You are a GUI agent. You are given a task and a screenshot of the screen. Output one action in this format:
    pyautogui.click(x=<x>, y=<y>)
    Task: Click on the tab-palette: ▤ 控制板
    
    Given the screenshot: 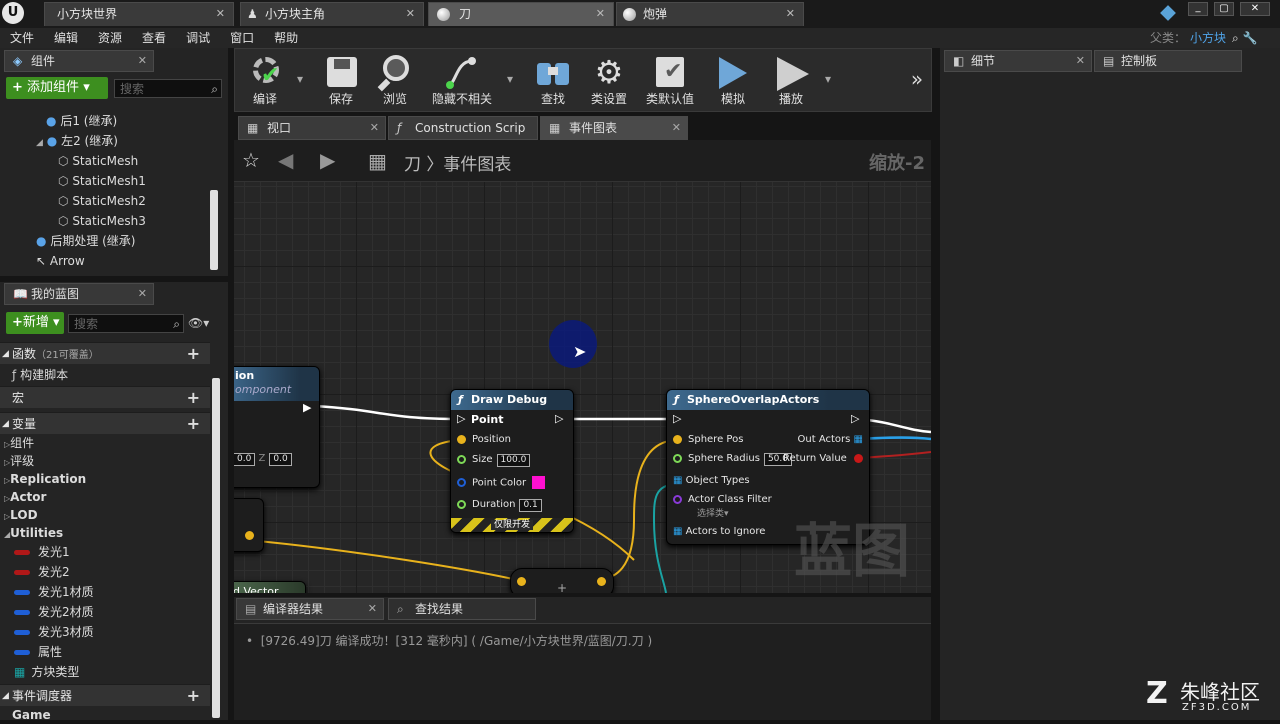 What is the action you would take?
    pyautogui.click(x=1168, y=61)
    